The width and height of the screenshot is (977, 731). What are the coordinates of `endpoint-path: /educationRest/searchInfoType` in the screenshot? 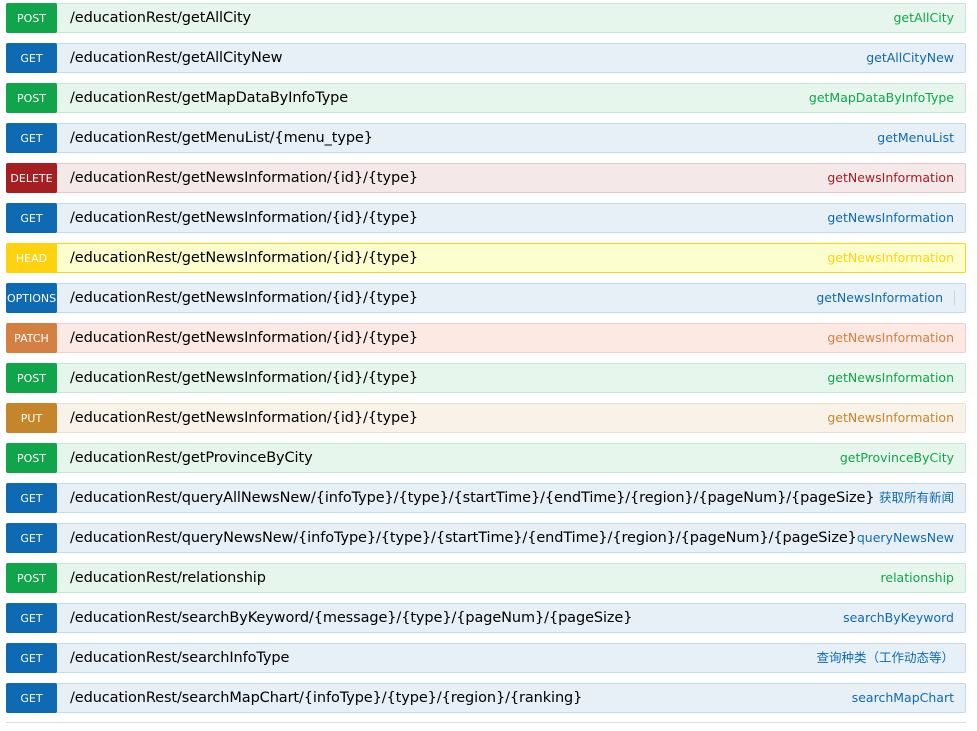 It's located at (179, 658).